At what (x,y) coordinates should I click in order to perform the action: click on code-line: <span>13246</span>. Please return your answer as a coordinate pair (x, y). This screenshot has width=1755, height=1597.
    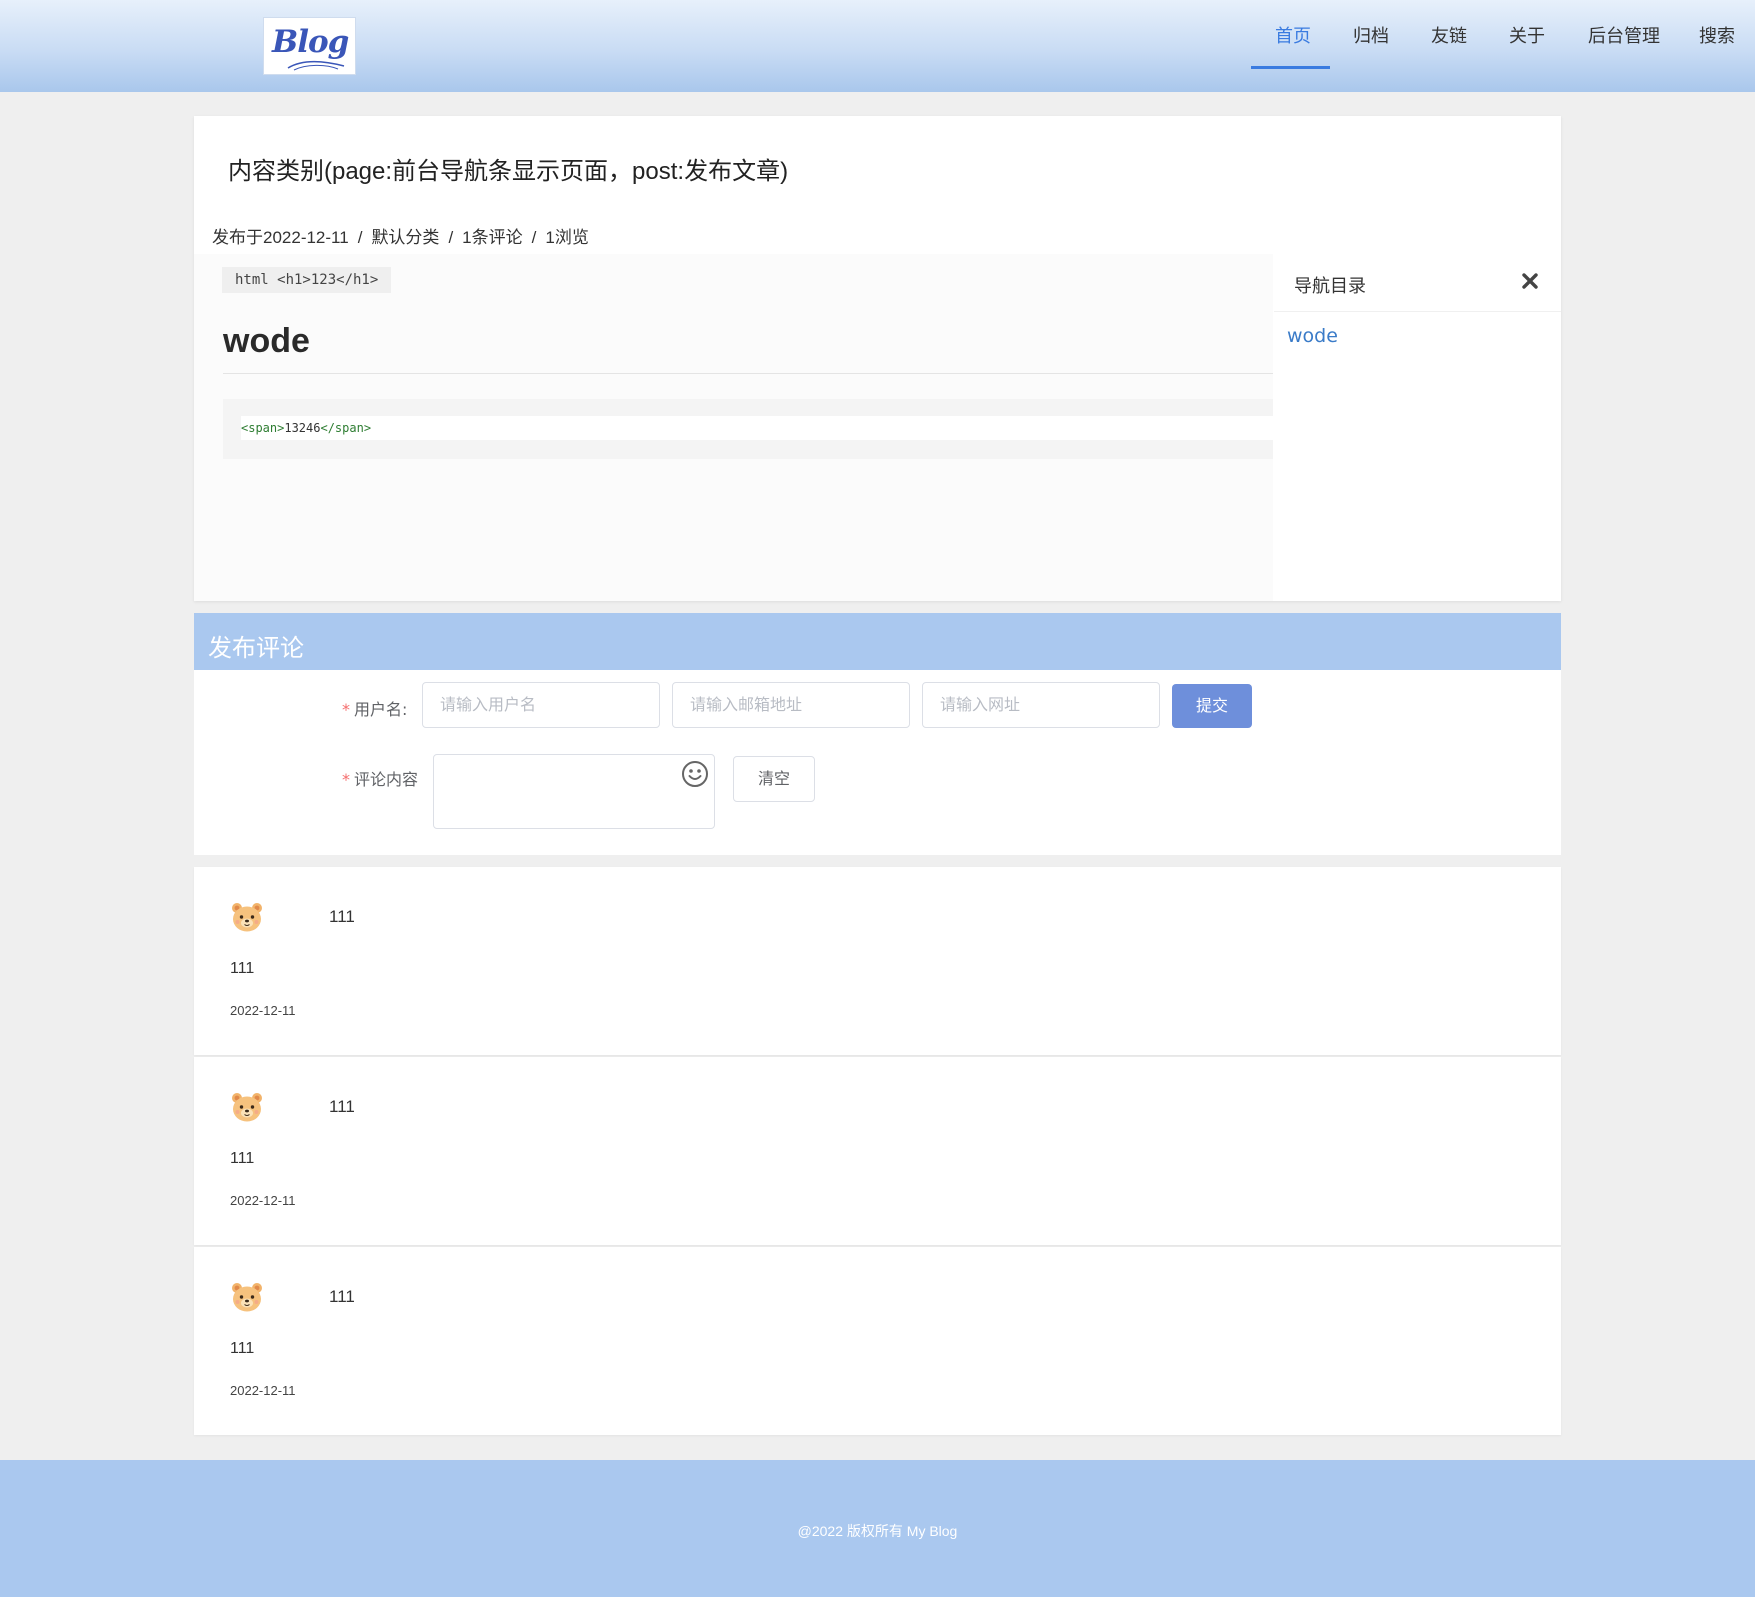
    Looking at the image, I should click on (757, 428).